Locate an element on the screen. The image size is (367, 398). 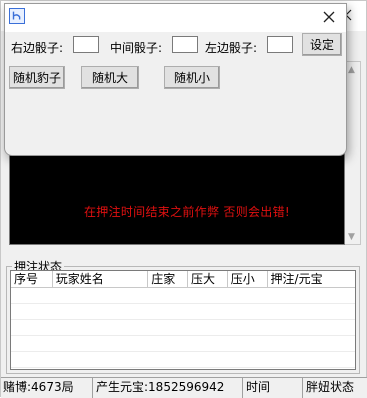
app-icon is located at coordinates (17, 16).